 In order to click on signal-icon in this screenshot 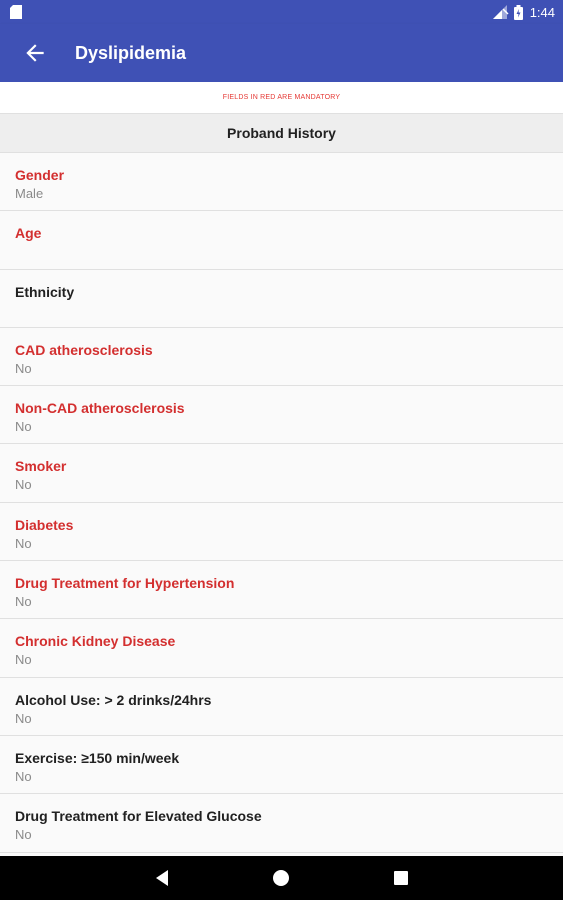, I will do `click(500, 12)`.